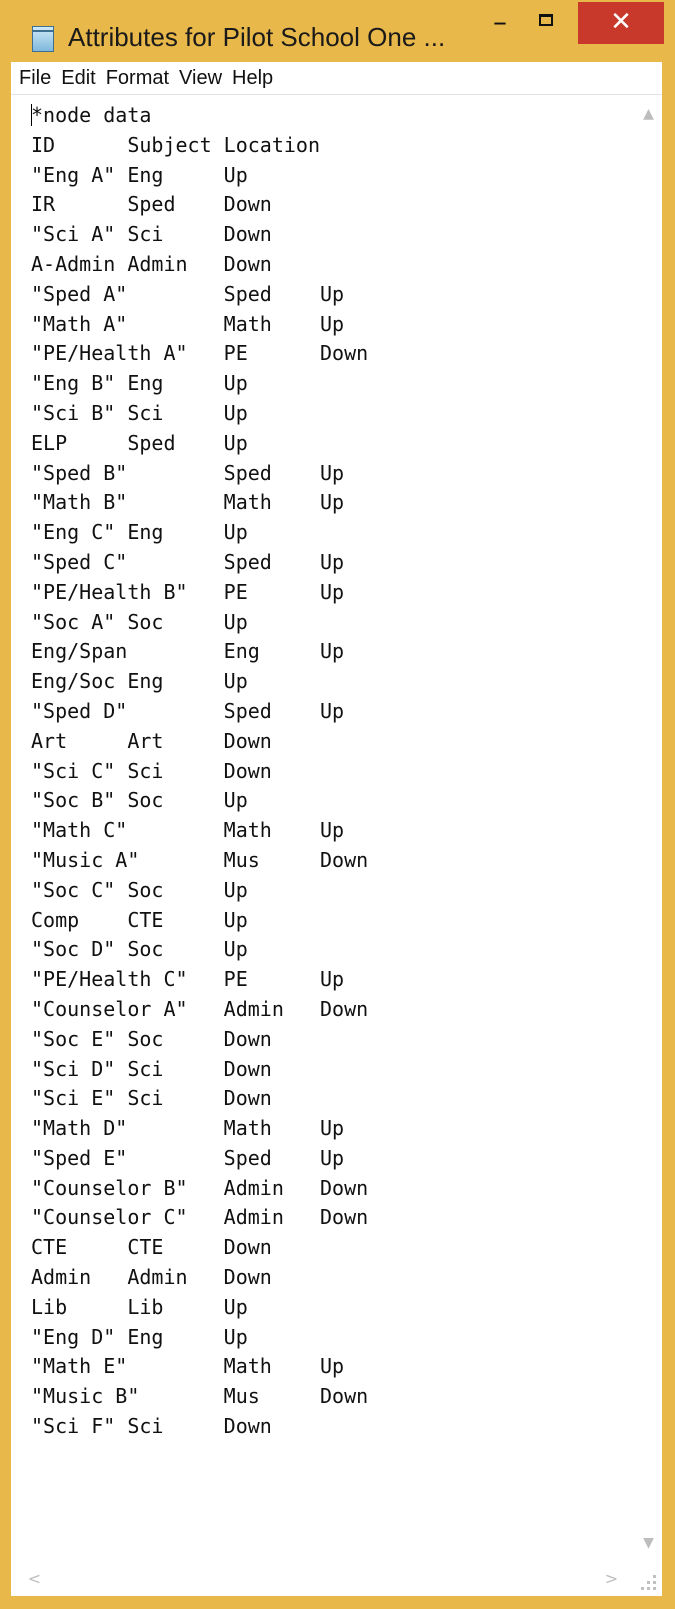 The image size is (675, 1609). I want to click on text-line: *node data, so click(91, 115).